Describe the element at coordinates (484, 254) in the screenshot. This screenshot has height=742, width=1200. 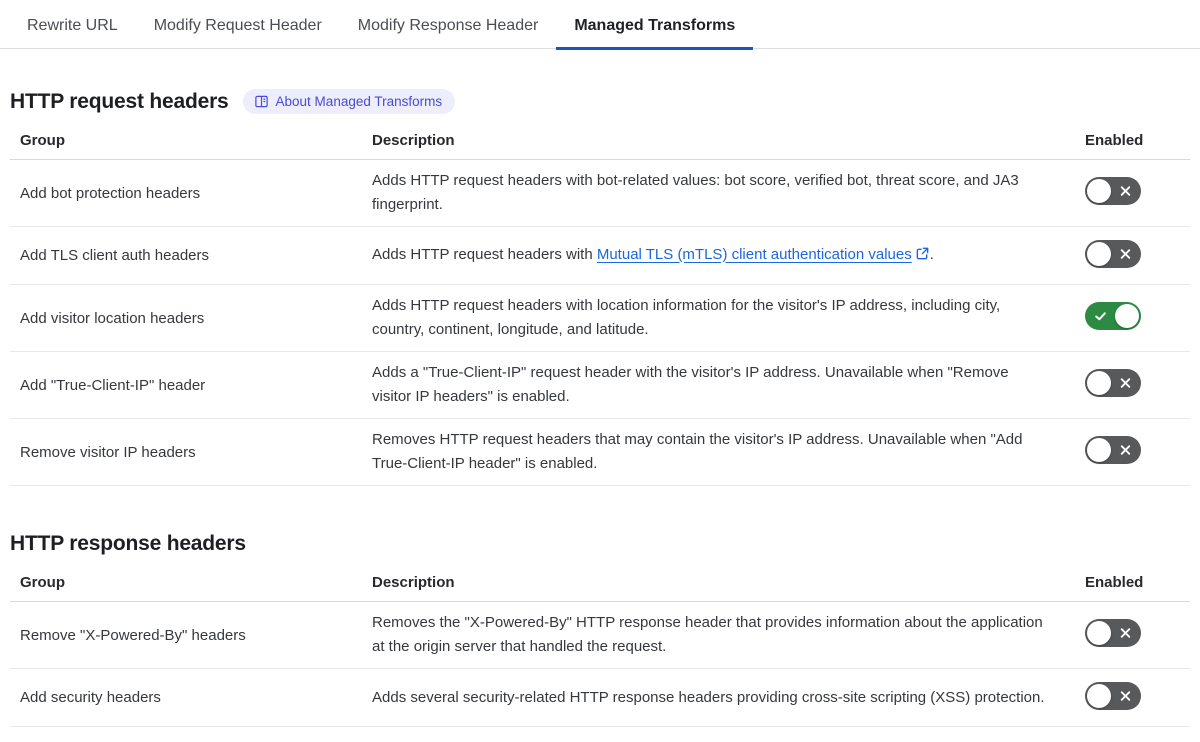
I see `description-text: Adds HTTP request headers with` at that location.